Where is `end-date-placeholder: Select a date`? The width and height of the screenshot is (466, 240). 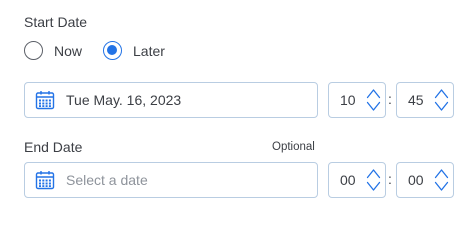 end-date-placeholder: Select a date is located at coordinates (107, 180).